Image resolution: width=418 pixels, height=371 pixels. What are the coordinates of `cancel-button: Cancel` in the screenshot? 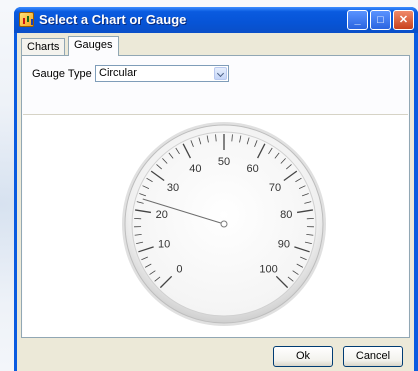 It's located at (373, 356).